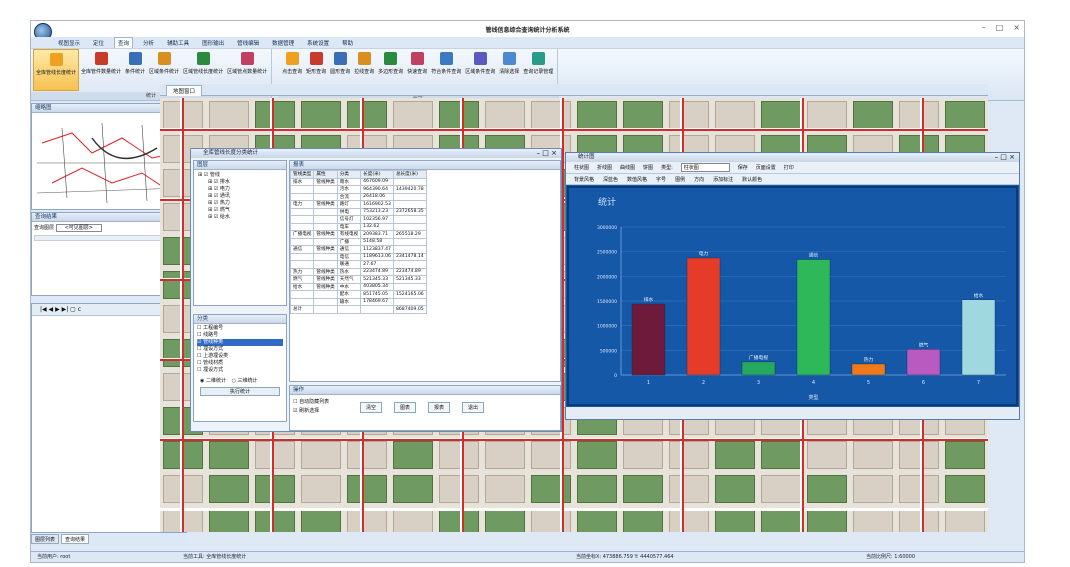  Describe the element at coordinates (358, 256) in the screenshot. I see `table-row: 电信 1189613.06 2341478.14` at that location.